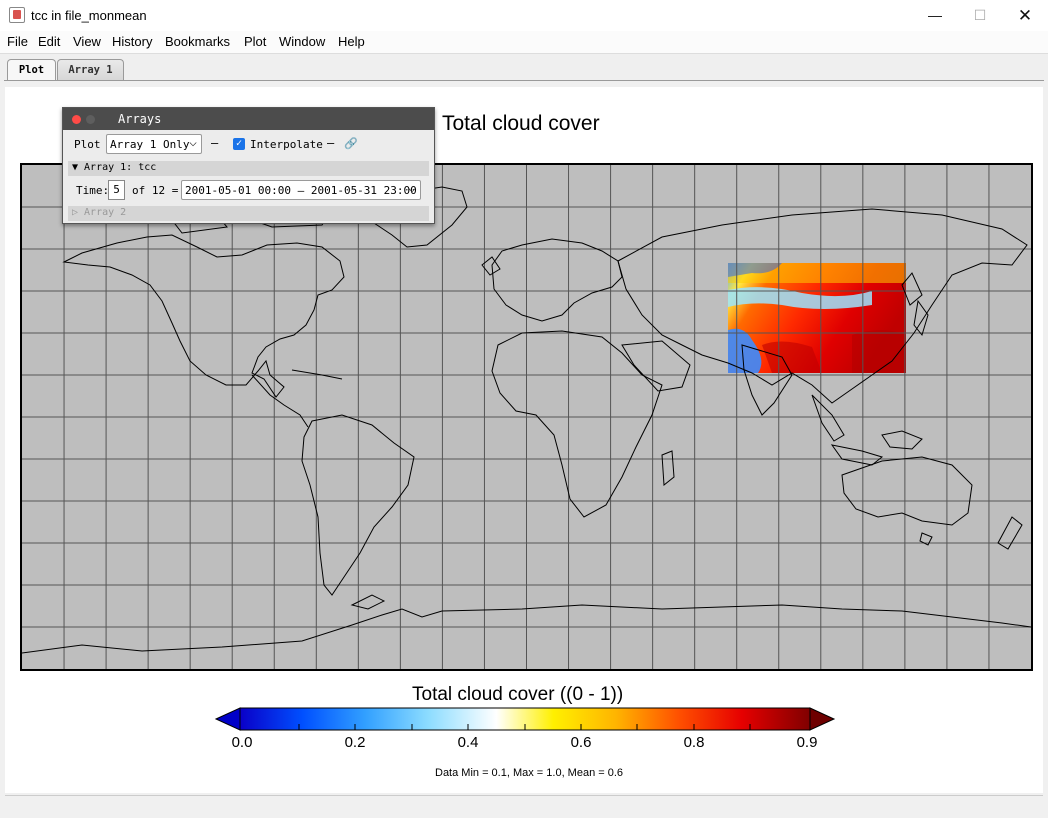 Image resolution: width=1048 pixels, height=818 pixels. What do you see at coordinates (521, 123) in the screenshot?
I see `plot-title: Total cloud cover` at bounding box center [521, 123].